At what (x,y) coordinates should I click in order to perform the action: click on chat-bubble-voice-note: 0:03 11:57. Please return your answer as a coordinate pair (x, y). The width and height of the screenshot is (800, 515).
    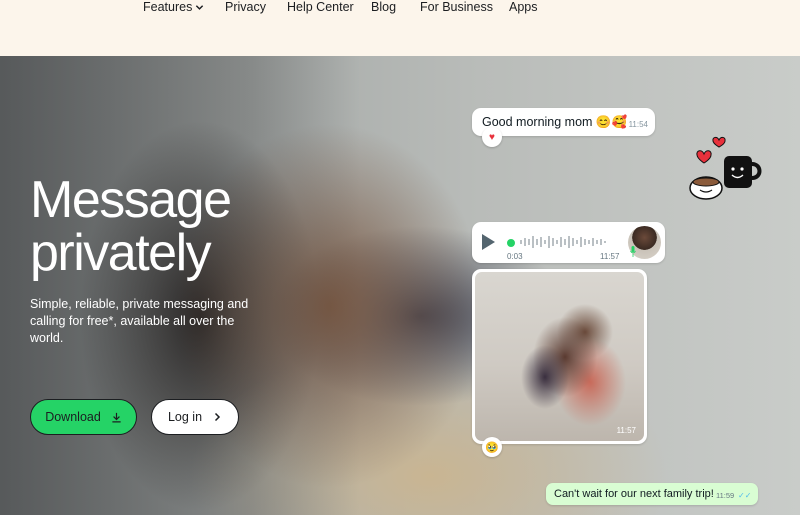
    Looking at the image, I should click on (568, 242).